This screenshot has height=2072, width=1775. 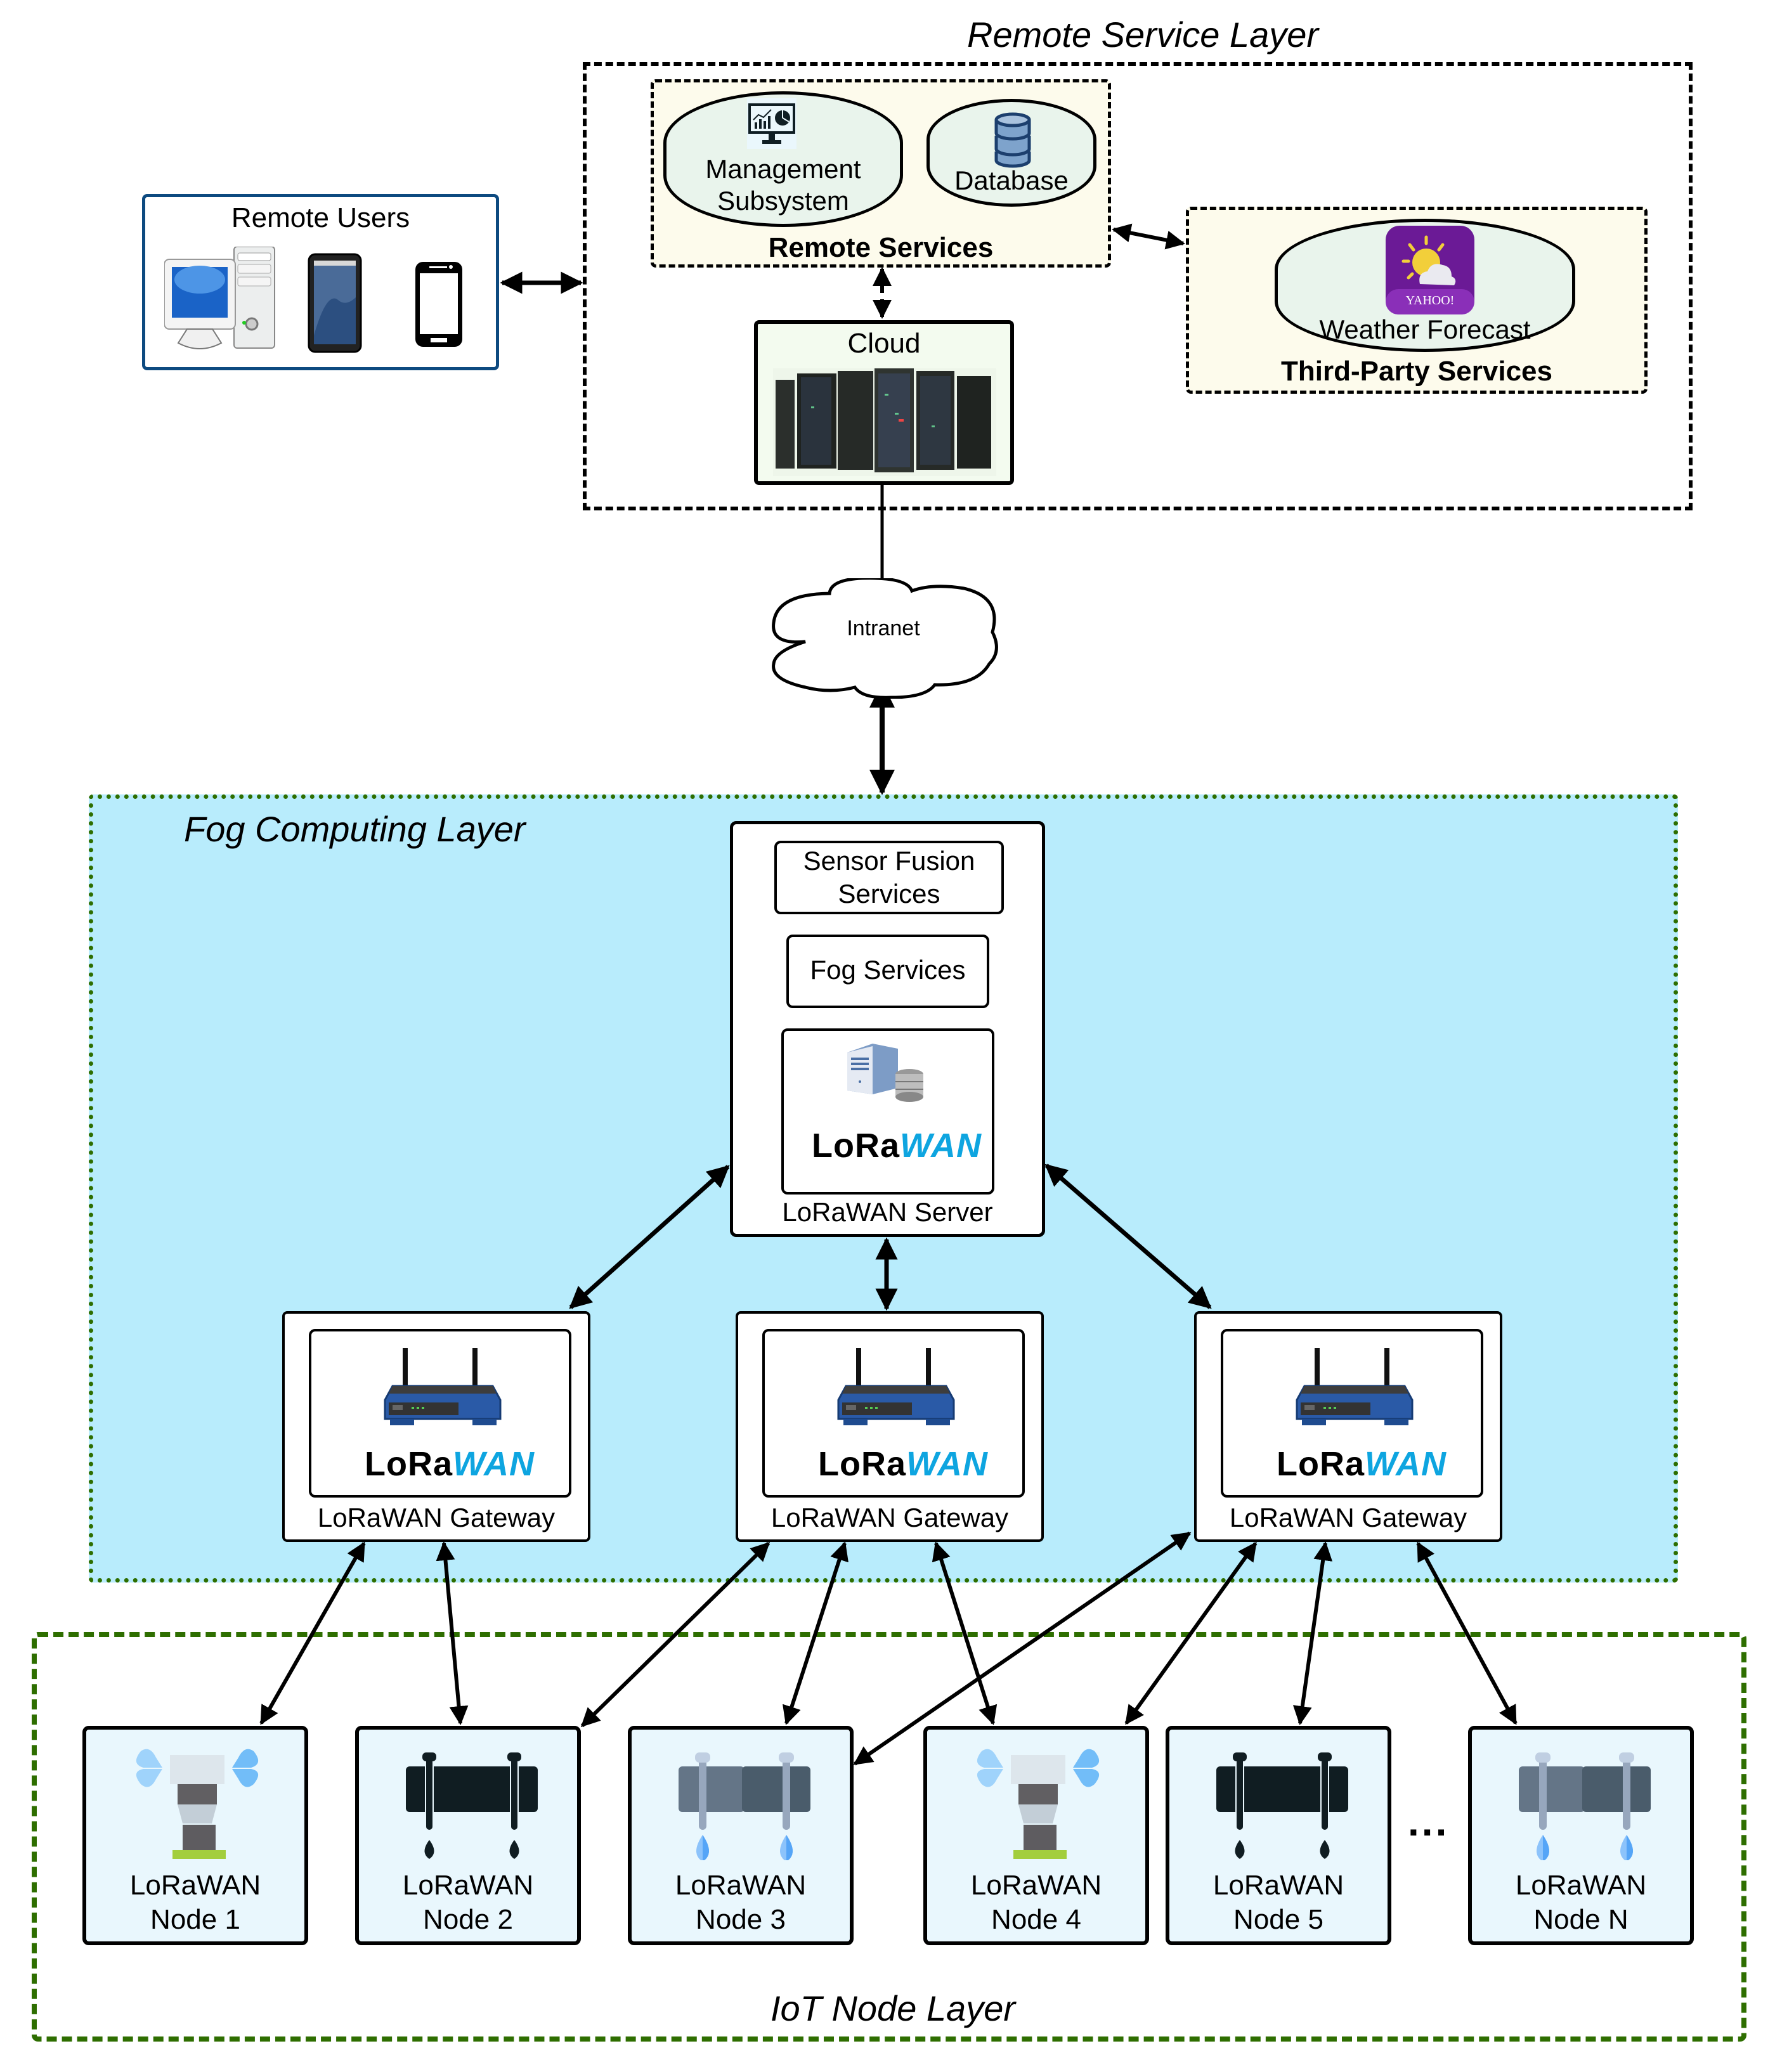 What do you see at coordinates (468, 1919) in the screenshot?
I see `node-line2: Node 2` at bounding box center [468, 1919].